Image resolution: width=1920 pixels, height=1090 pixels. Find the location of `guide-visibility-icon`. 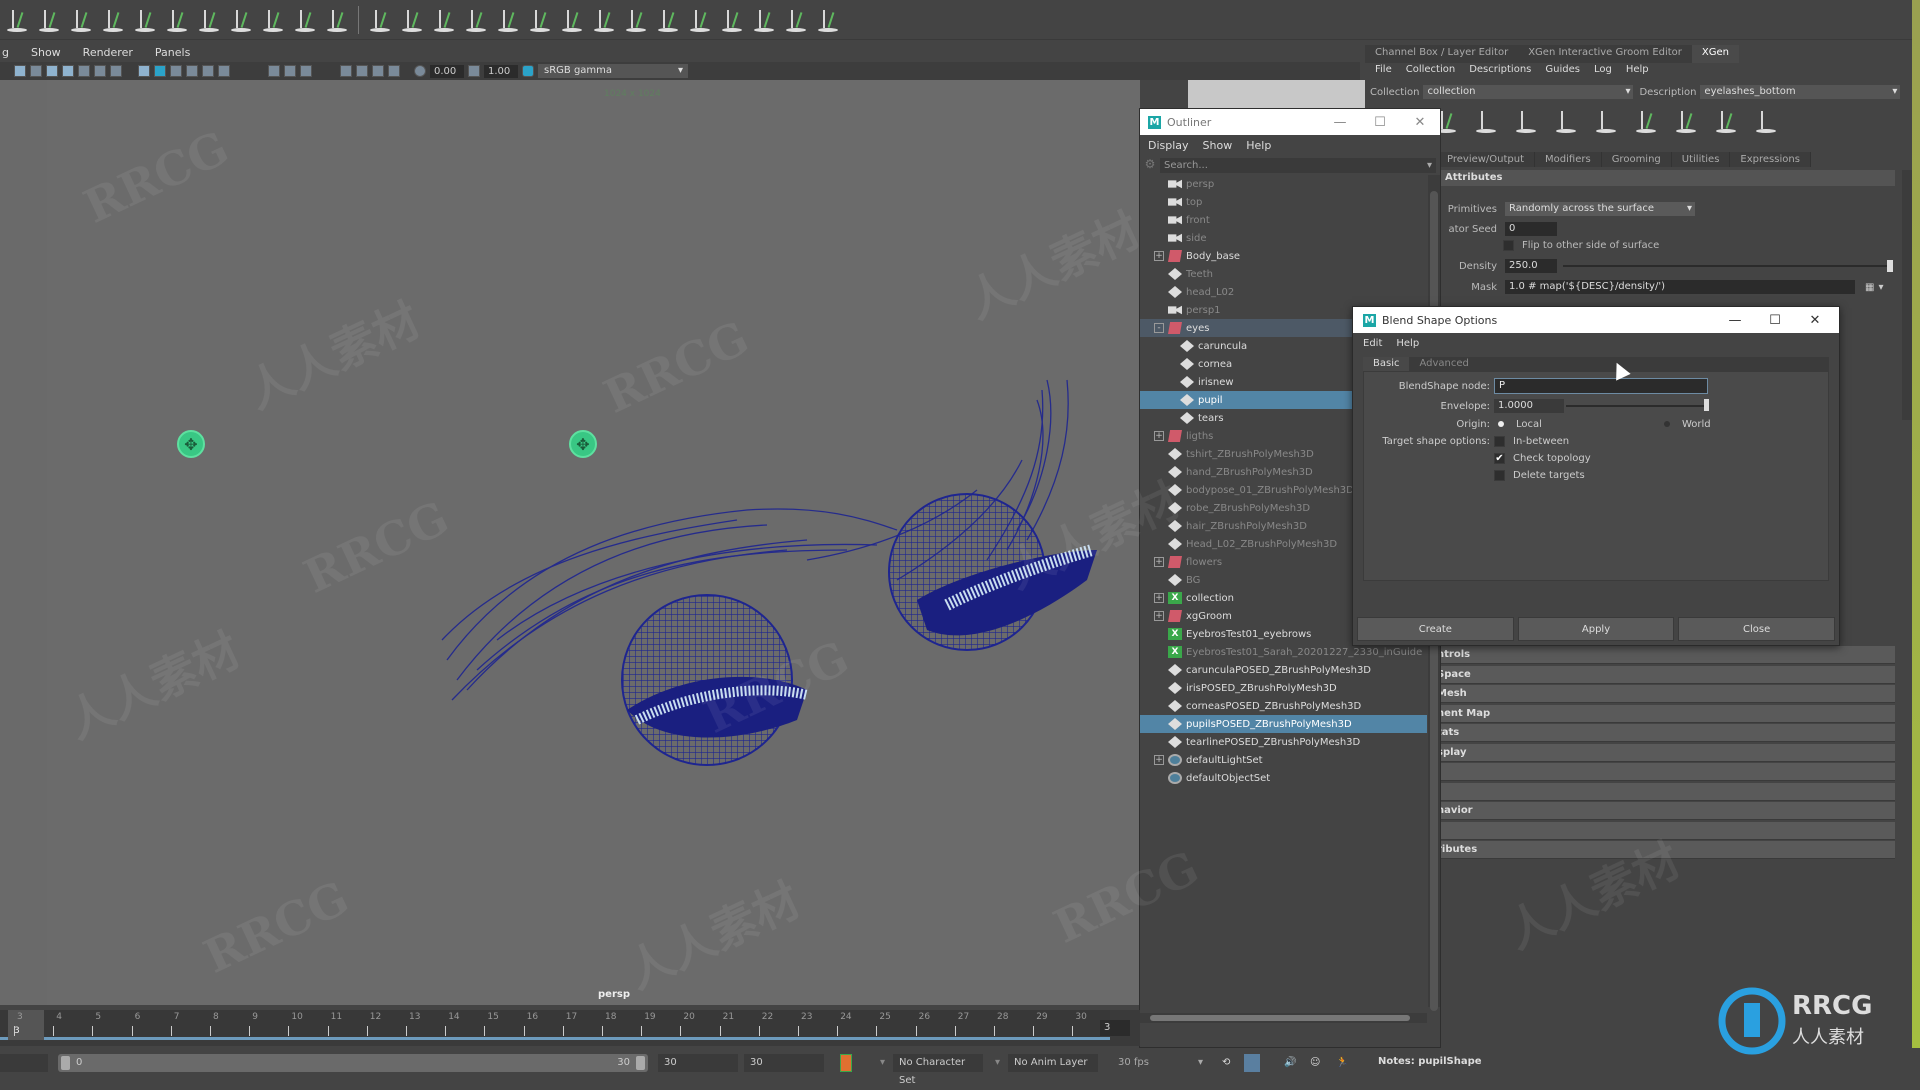

guide-visibility-icon is located at coordinates (81, 20).